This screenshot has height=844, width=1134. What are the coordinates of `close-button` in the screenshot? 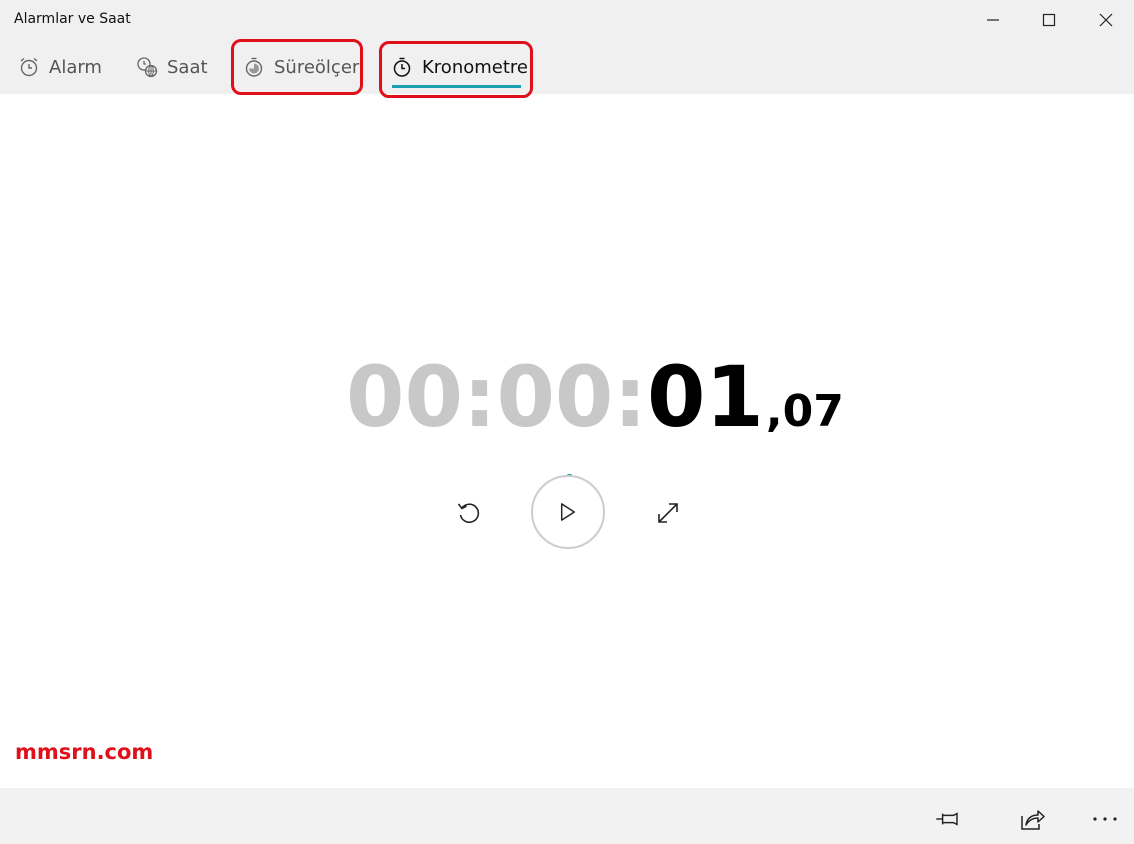 It's located at (1106, 20).